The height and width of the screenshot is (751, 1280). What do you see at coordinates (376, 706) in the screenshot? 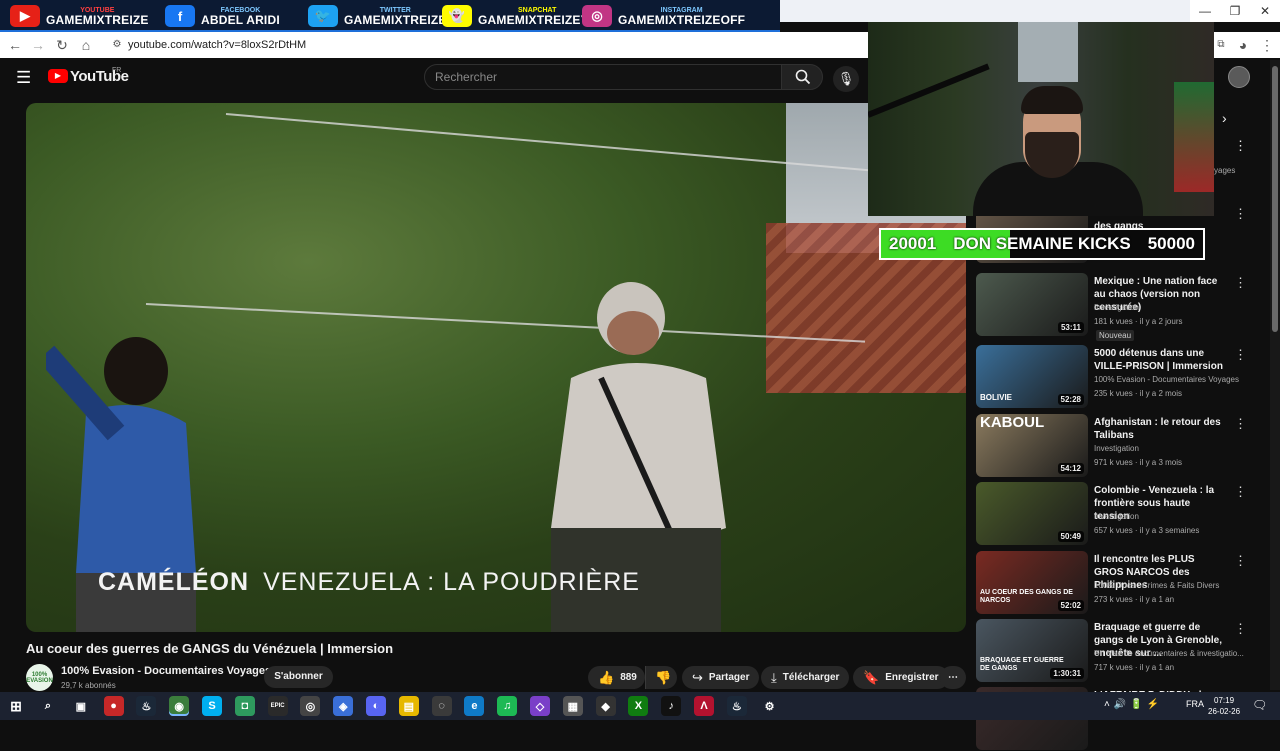
I see `discord-icon: ◐` at bounding box center [376, 706].